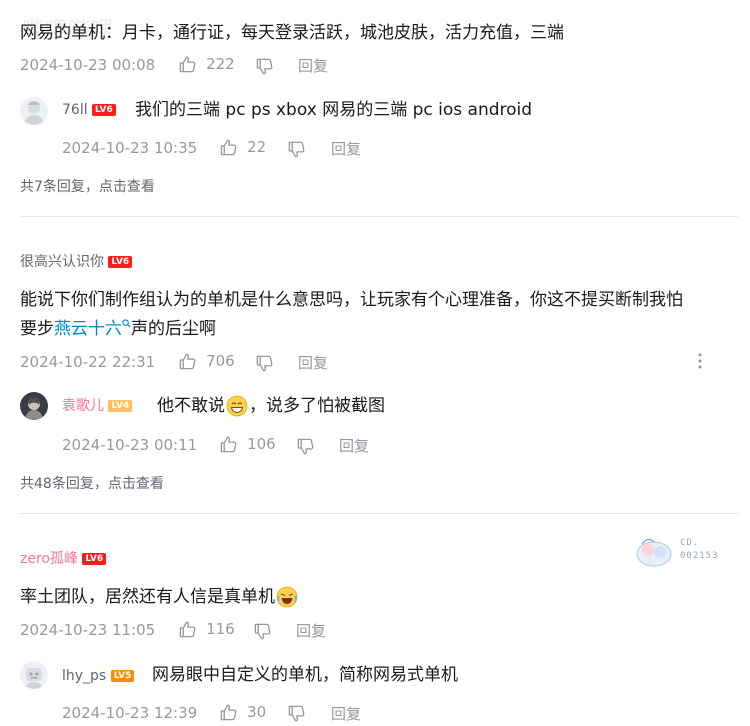  Describe the element at coordinates (287, 597) in the screenshot. I see `laugh-cry-emoji-icon` at that location.